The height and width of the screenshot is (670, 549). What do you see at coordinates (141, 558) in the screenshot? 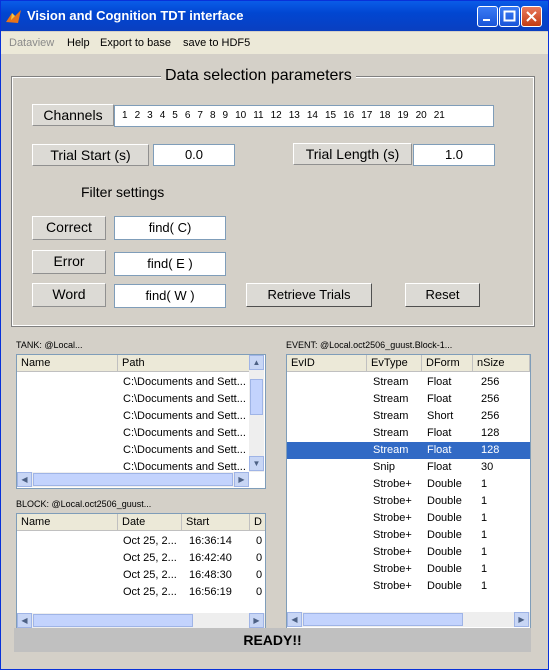
I see `table-row: Block-2Oct 25, 2...16:42:400` at bounding box center [141, 558].